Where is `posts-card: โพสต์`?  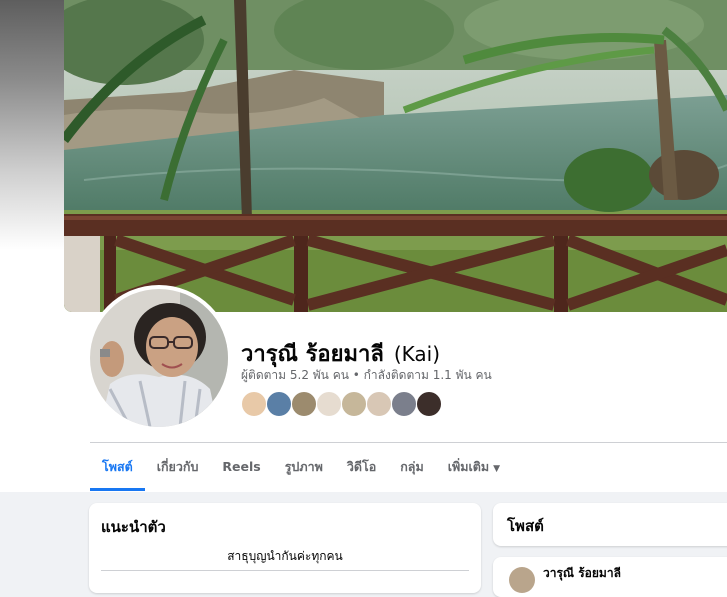
posts-card: โพสต์ is located at coordinates (610, 524).